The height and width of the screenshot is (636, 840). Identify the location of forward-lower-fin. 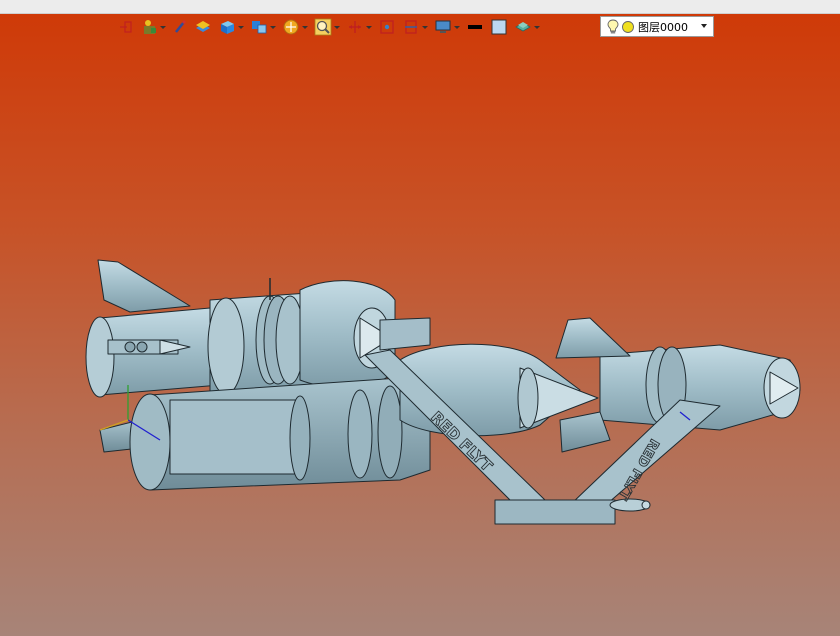
(585, 432).